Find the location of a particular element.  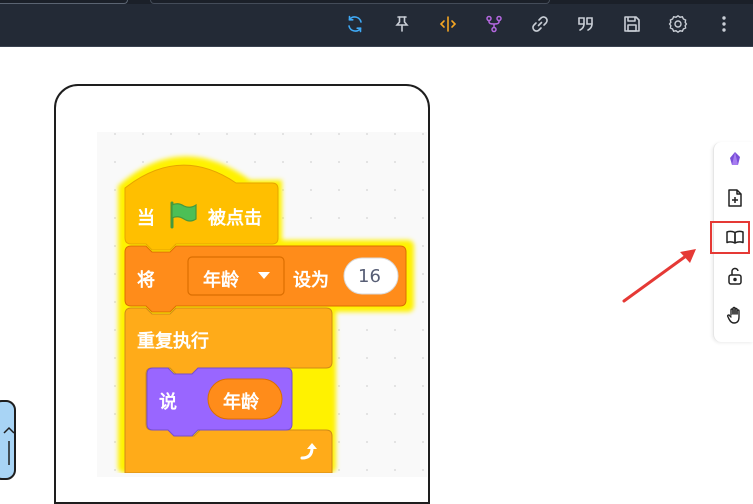

more-button is located at coordinates (724, 24).